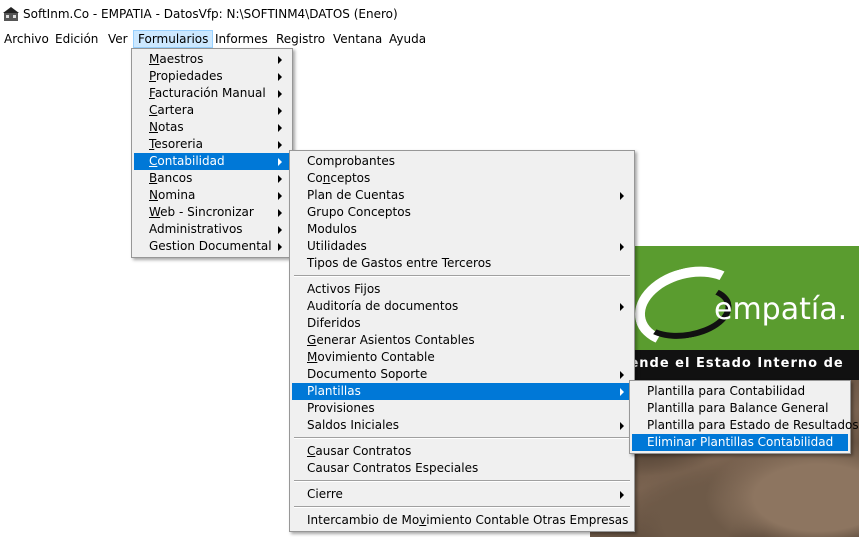  Describe the element at coordinates (363, 451) in the screenshot. I see `menu-item-label: ausar Contratos` at that location.